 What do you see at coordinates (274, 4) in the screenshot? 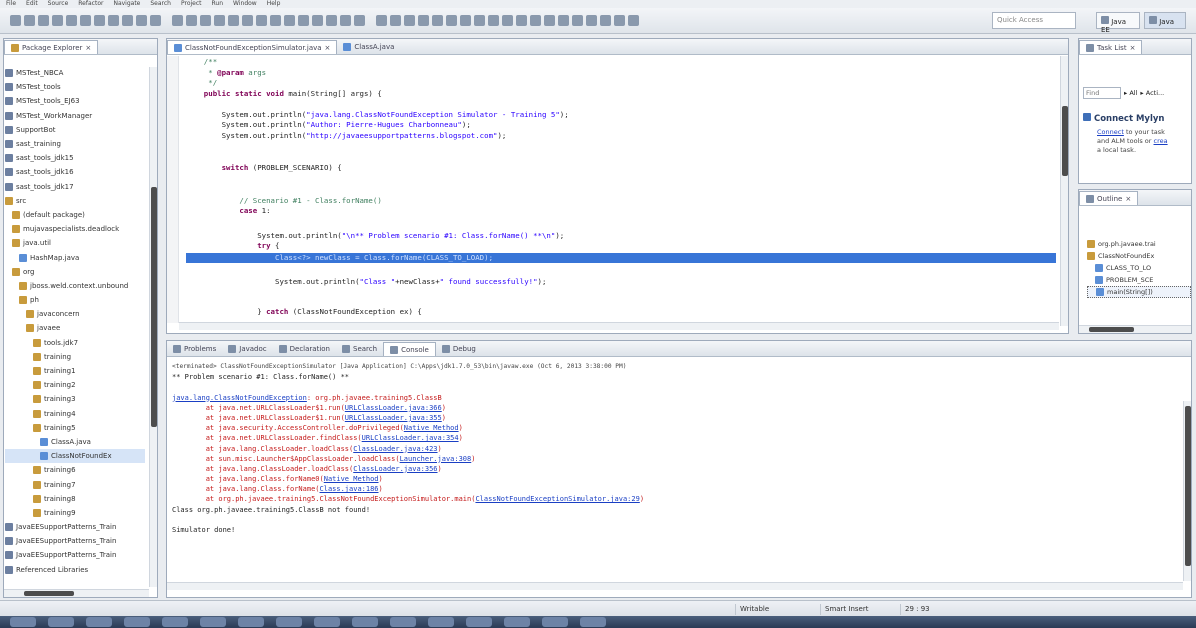
I see `menu-help: Help` at bounding box center [274, 4].